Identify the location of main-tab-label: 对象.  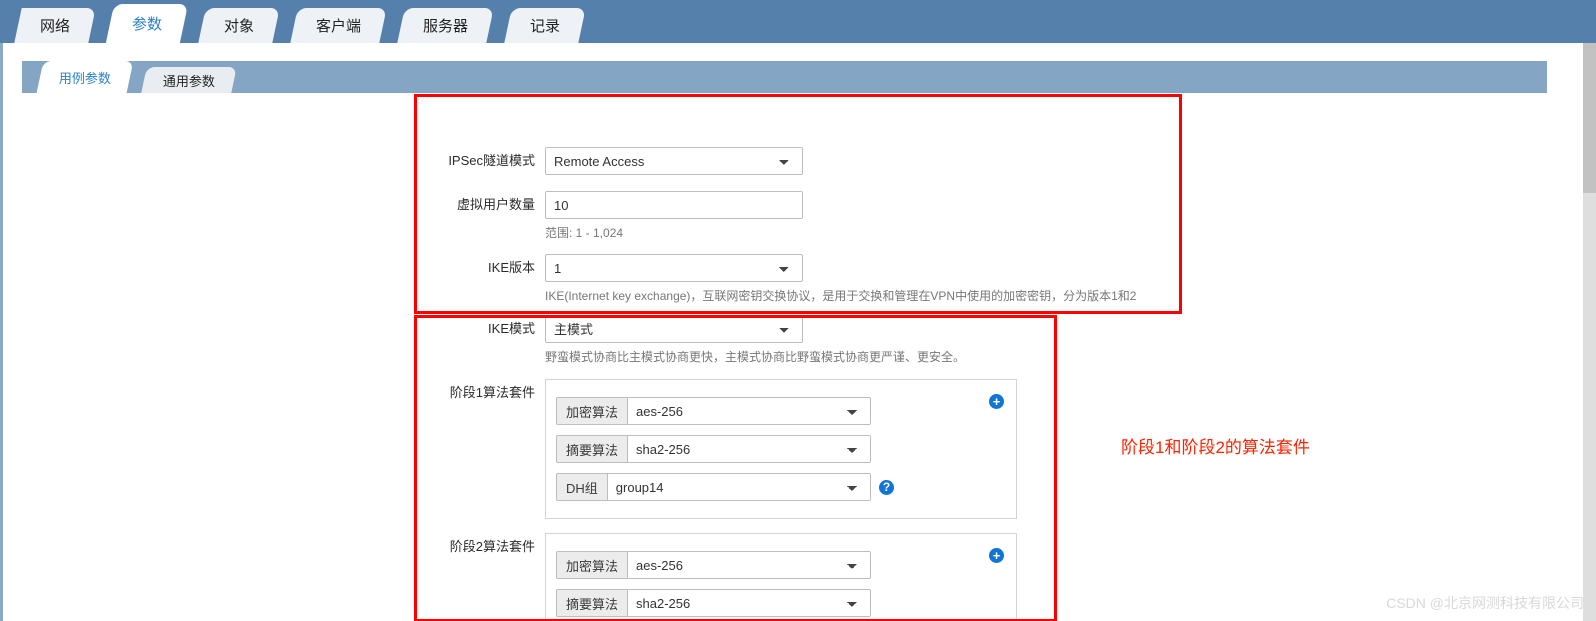
(239, 26).